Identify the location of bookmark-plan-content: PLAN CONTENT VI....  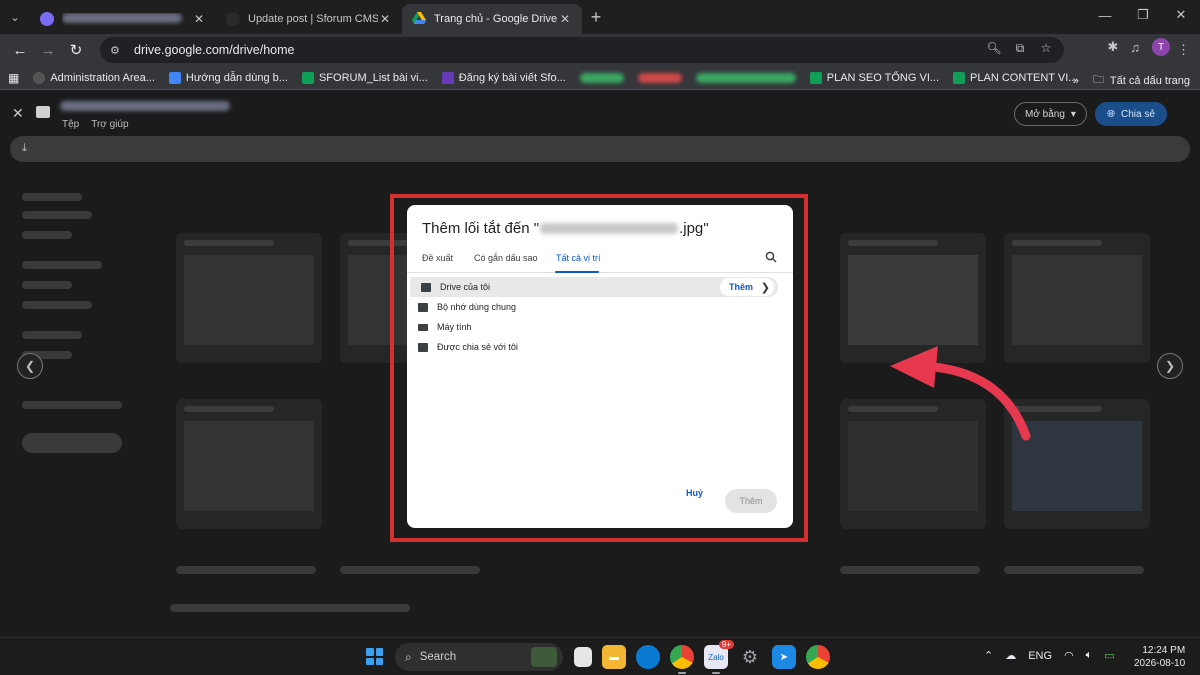
(1015, 77).